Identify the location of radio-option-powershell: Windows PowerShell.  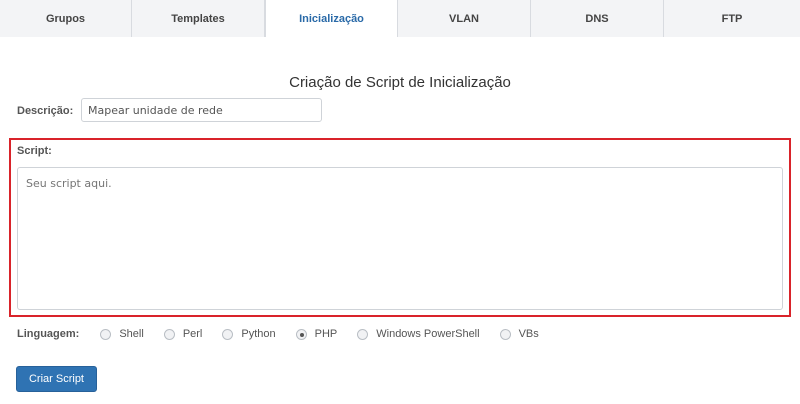
(418, 334).